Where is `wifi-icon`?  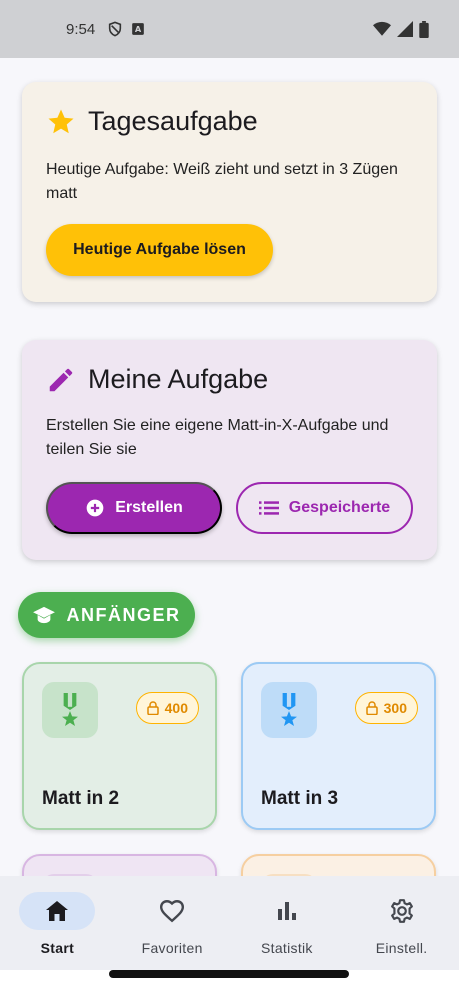
wifi-icon is located at coordinates (382, 28).